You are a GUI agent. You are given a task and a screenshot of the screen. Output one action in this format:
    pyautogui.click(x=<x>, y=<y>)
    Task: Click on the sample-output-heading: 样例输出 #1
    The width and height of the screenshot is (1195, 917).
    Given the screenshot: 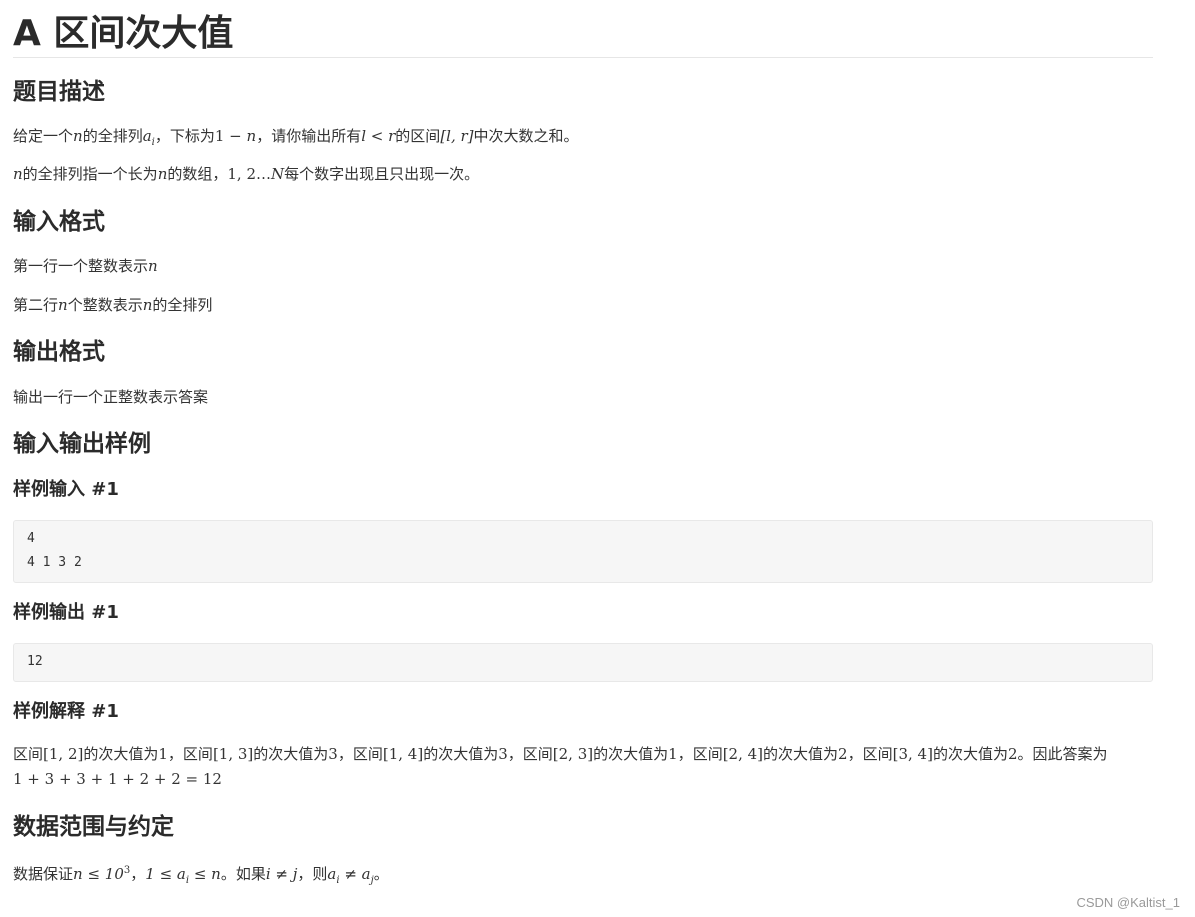 What is the action you would take?
    pyautogui.click(x=66, y=612)
    